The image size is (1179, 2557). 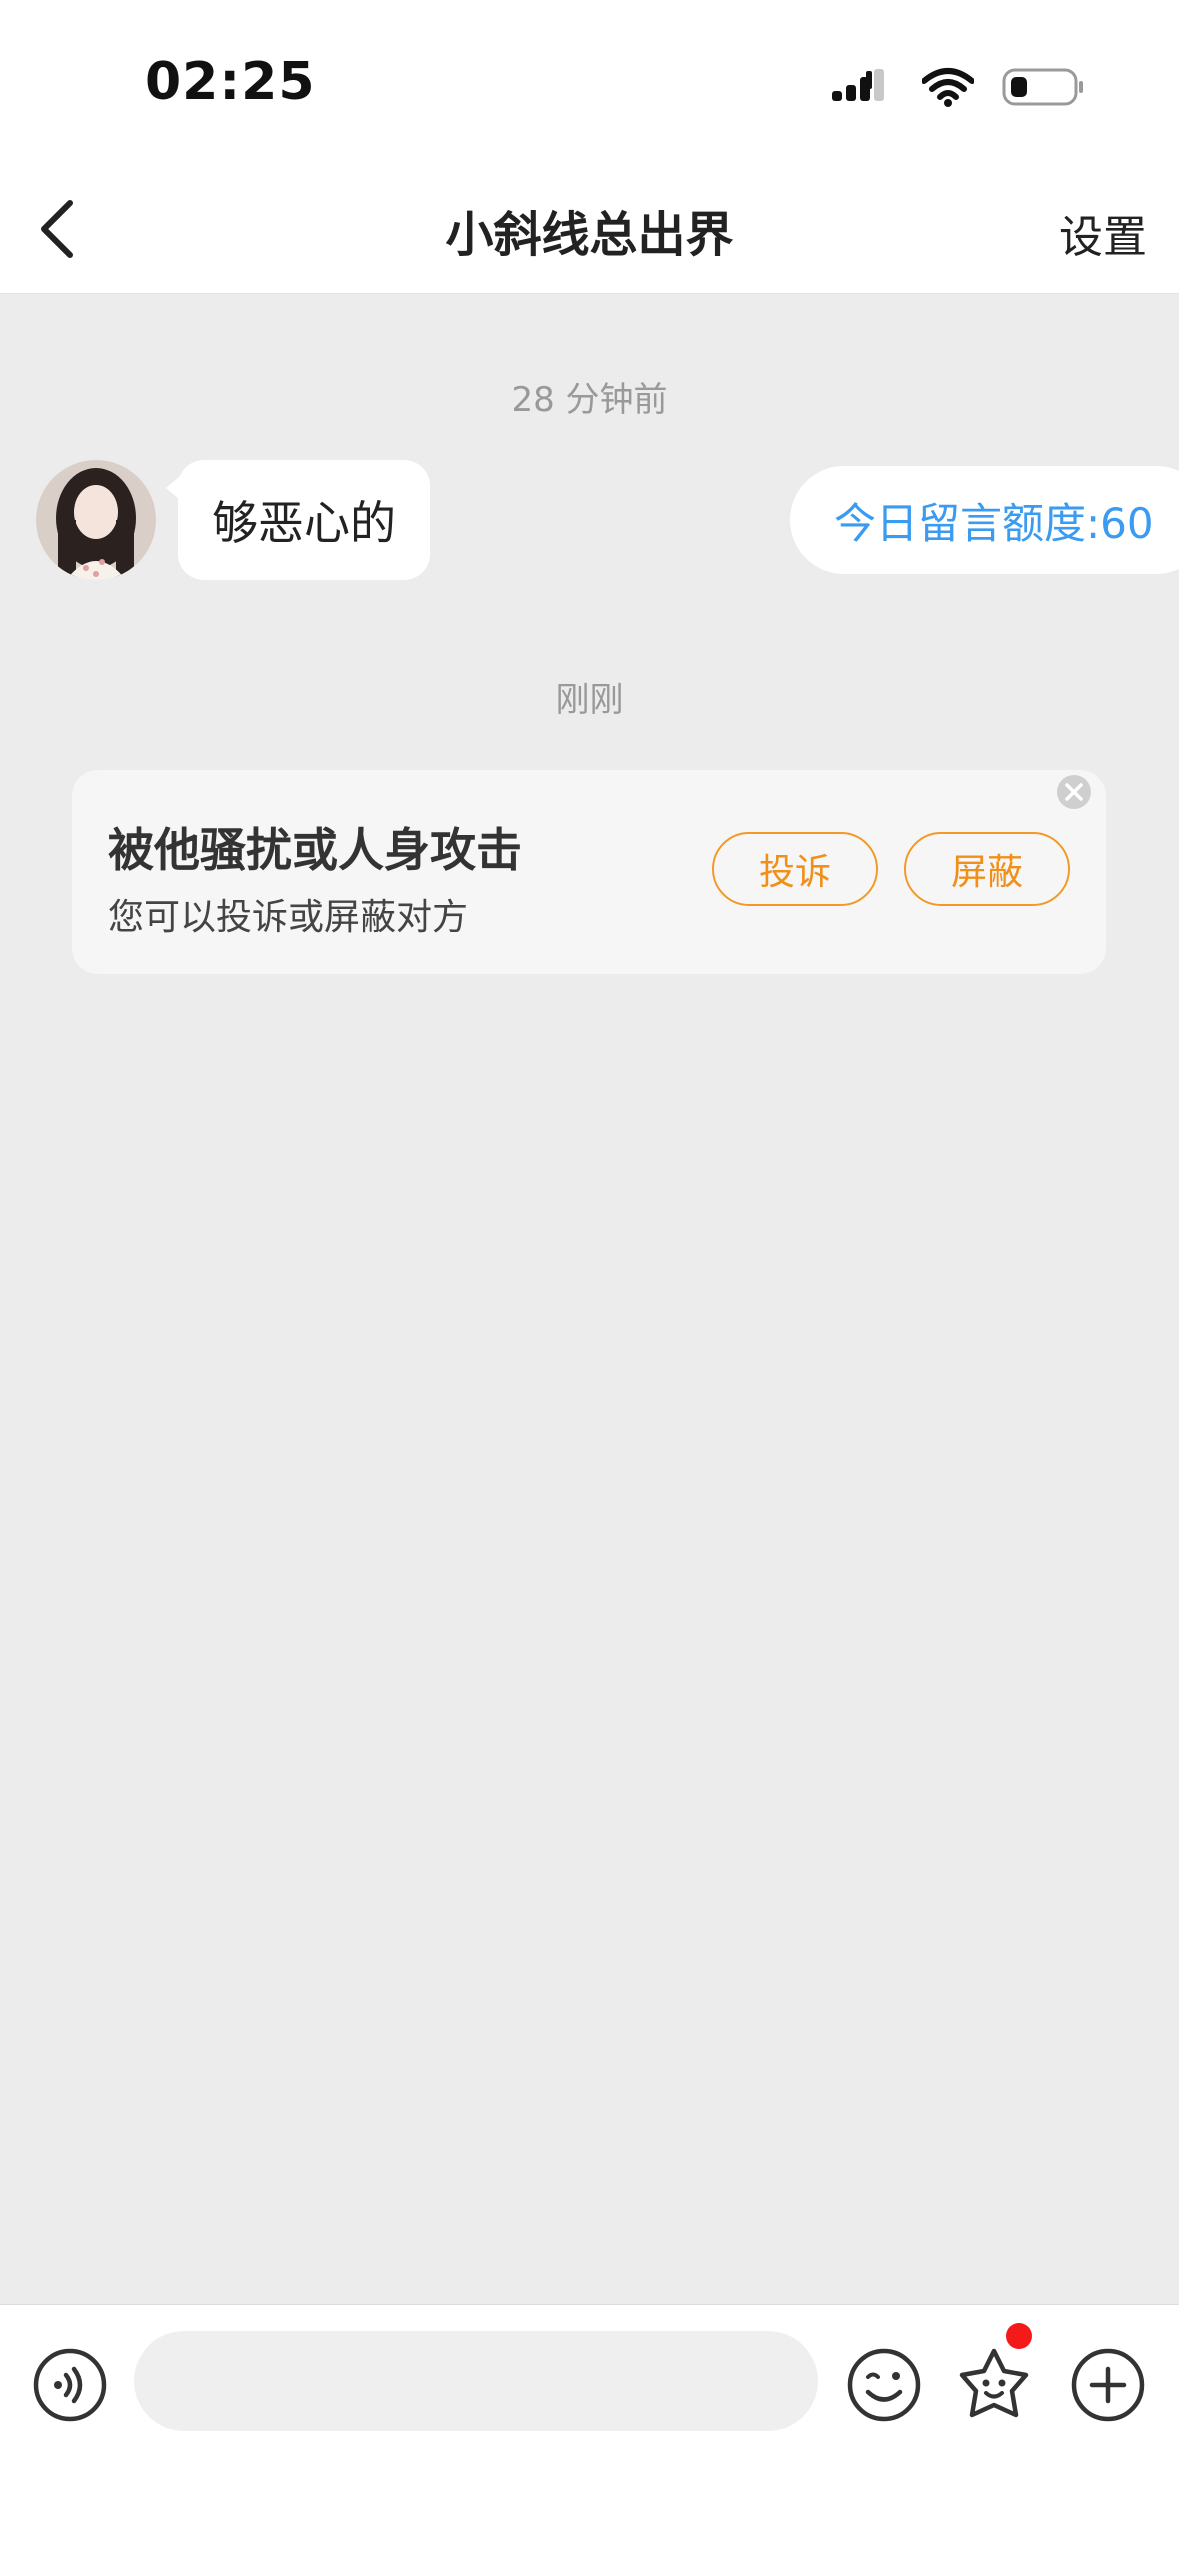 What do you see at coordinates (994, 523) in the screenshot?
I see `quota-text: 今日留言额度:60` at bounding box center [994, 523].